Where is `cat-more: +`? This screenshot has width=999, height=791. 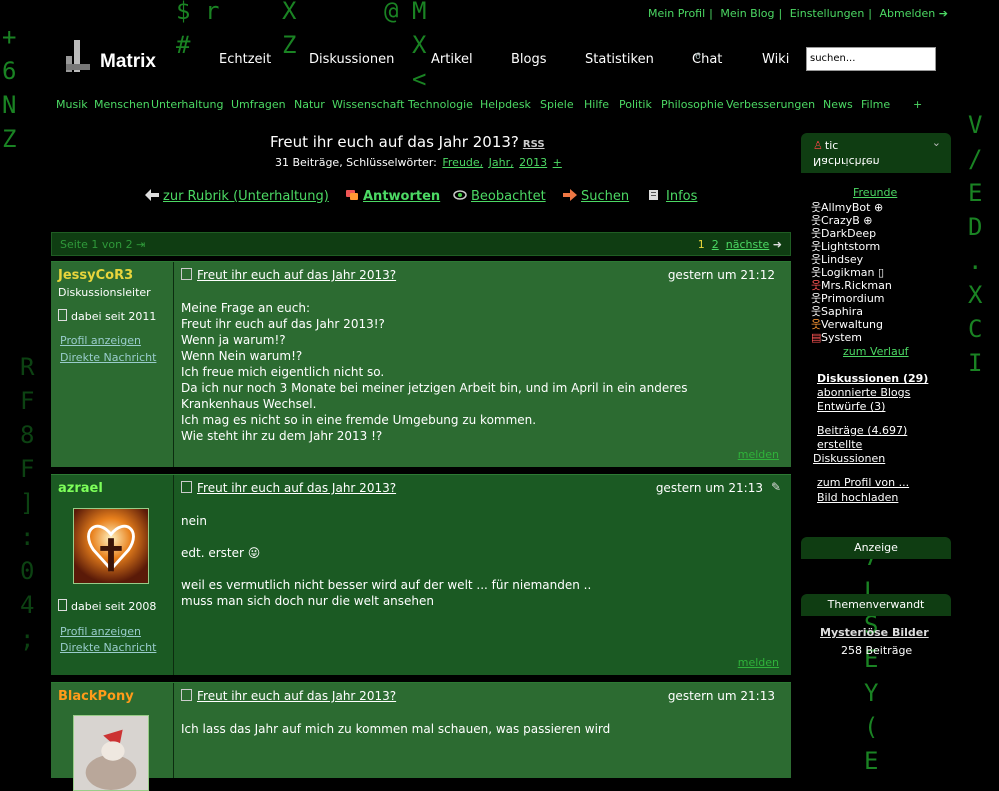 cat-more: + is located at coordinates (917, 104).